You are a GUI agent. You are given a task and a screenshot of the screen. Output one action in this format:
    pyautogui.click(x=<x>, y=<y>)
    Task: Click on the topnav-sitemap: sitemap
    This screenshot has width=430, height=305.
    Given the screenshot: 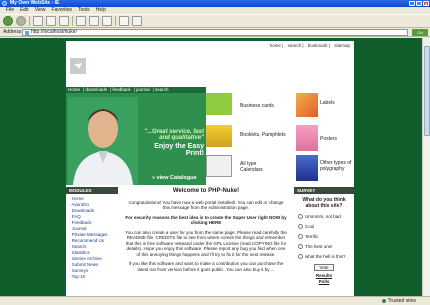 What is the action you would take?
    pyautogui.click(x=342, y=45)
    